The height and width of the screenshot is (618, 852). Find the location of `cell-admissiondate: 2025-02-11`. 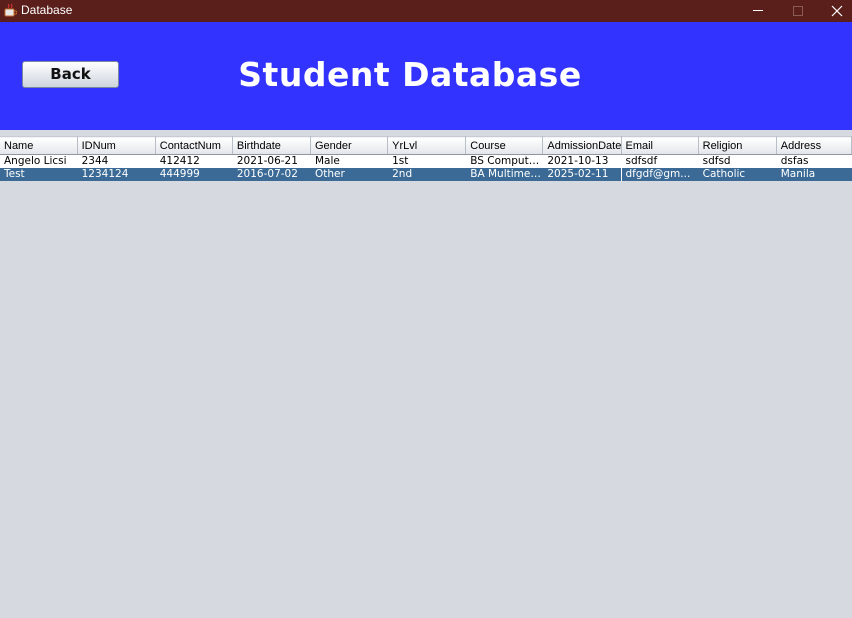

cell-admissiondate: 2025-02-11 is located at coordinates (582, 174).